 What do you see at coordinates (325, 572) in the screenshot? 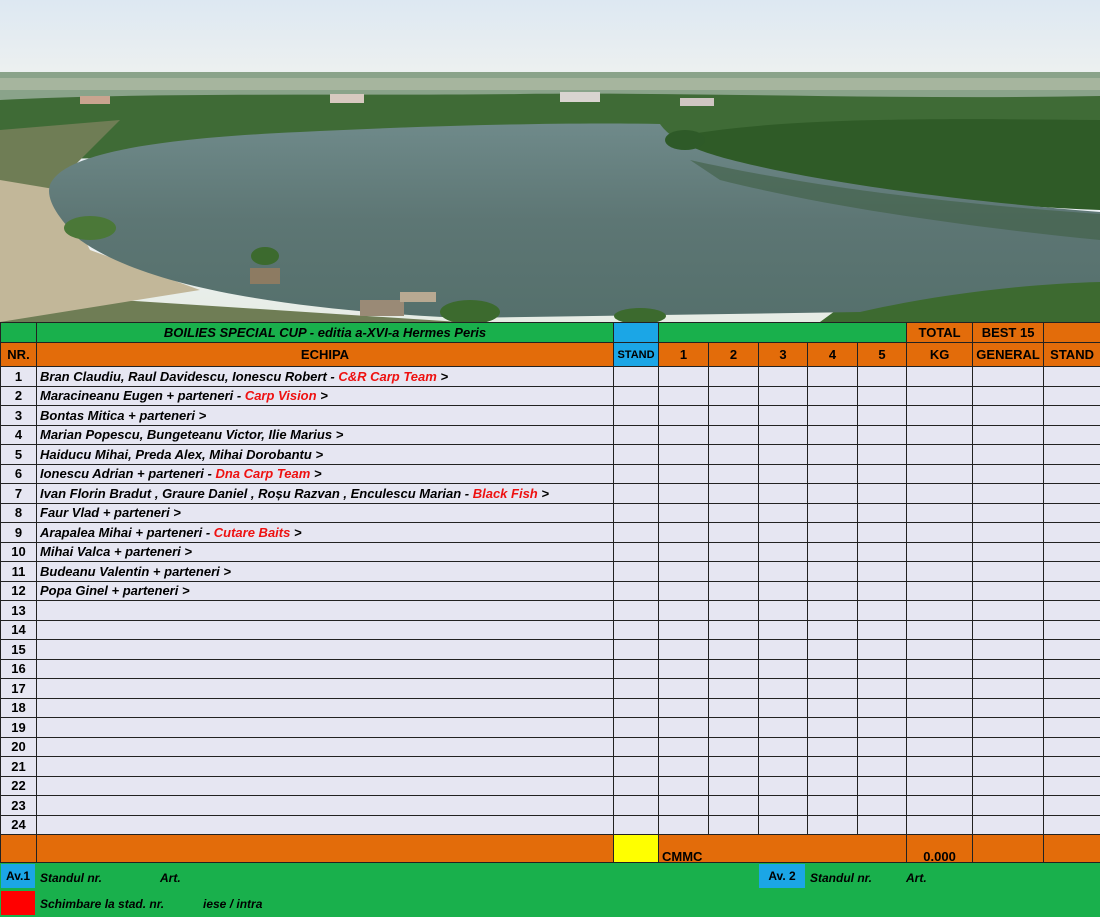
I see `team-name-cell: Budeanu Valentin + parteneri >` at bounding box center [325, 572].